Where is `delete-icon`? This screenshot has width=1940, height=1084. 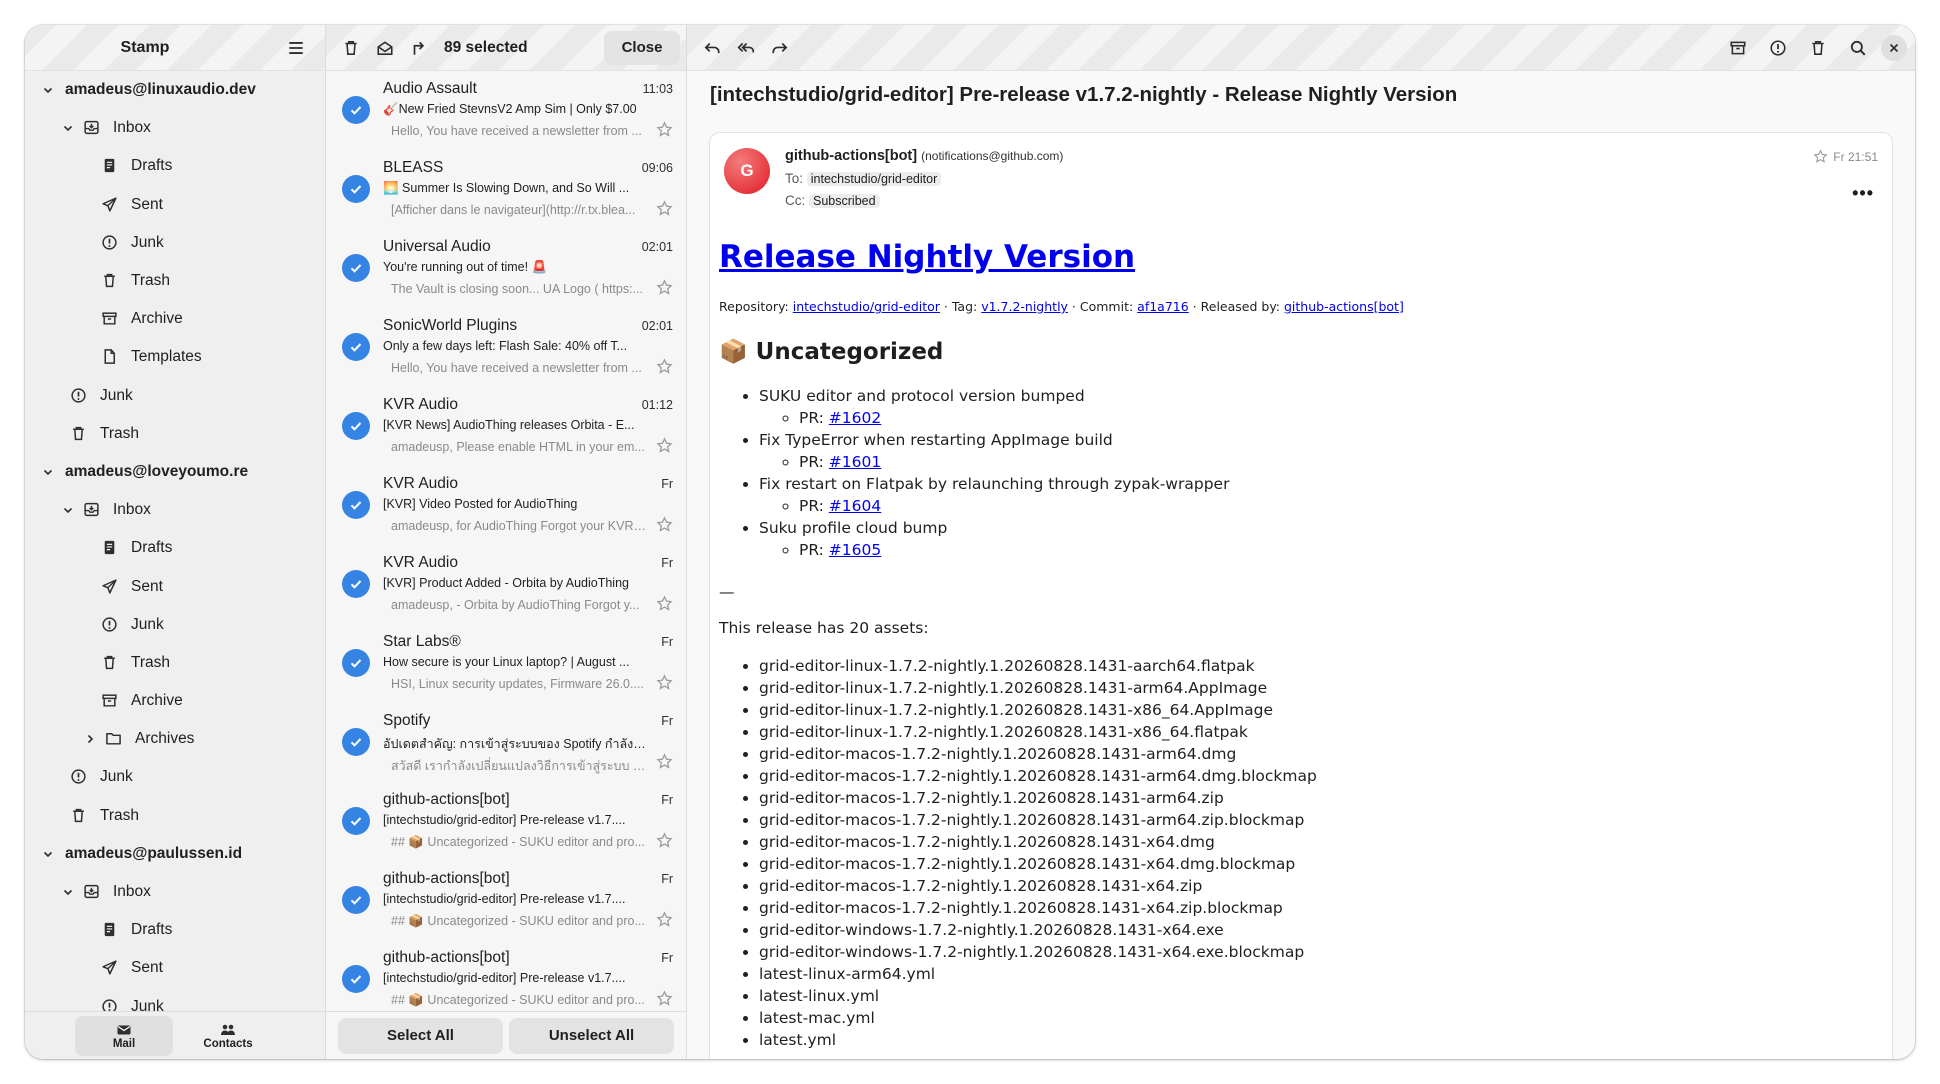 delete-icon is located at coordinates (1818, 48).